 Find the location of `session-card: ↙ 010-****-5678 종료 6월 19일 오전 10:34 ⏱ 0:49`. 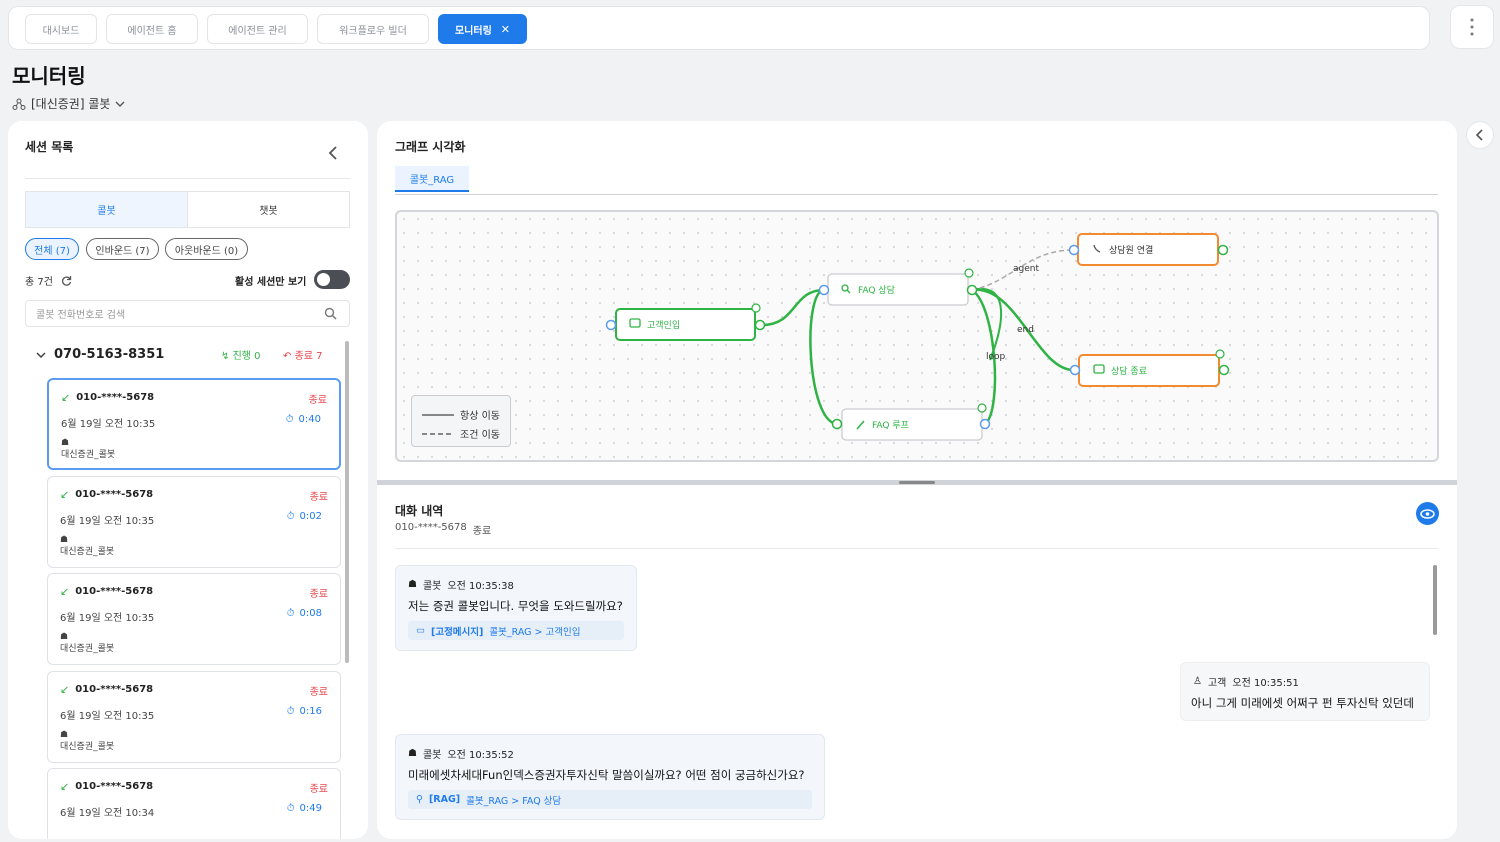

session-card: ↙ 010-****-5678 종료 6월 19일 오전 10:34 ⏱ 0:49 is located at coordinates (194, 803).